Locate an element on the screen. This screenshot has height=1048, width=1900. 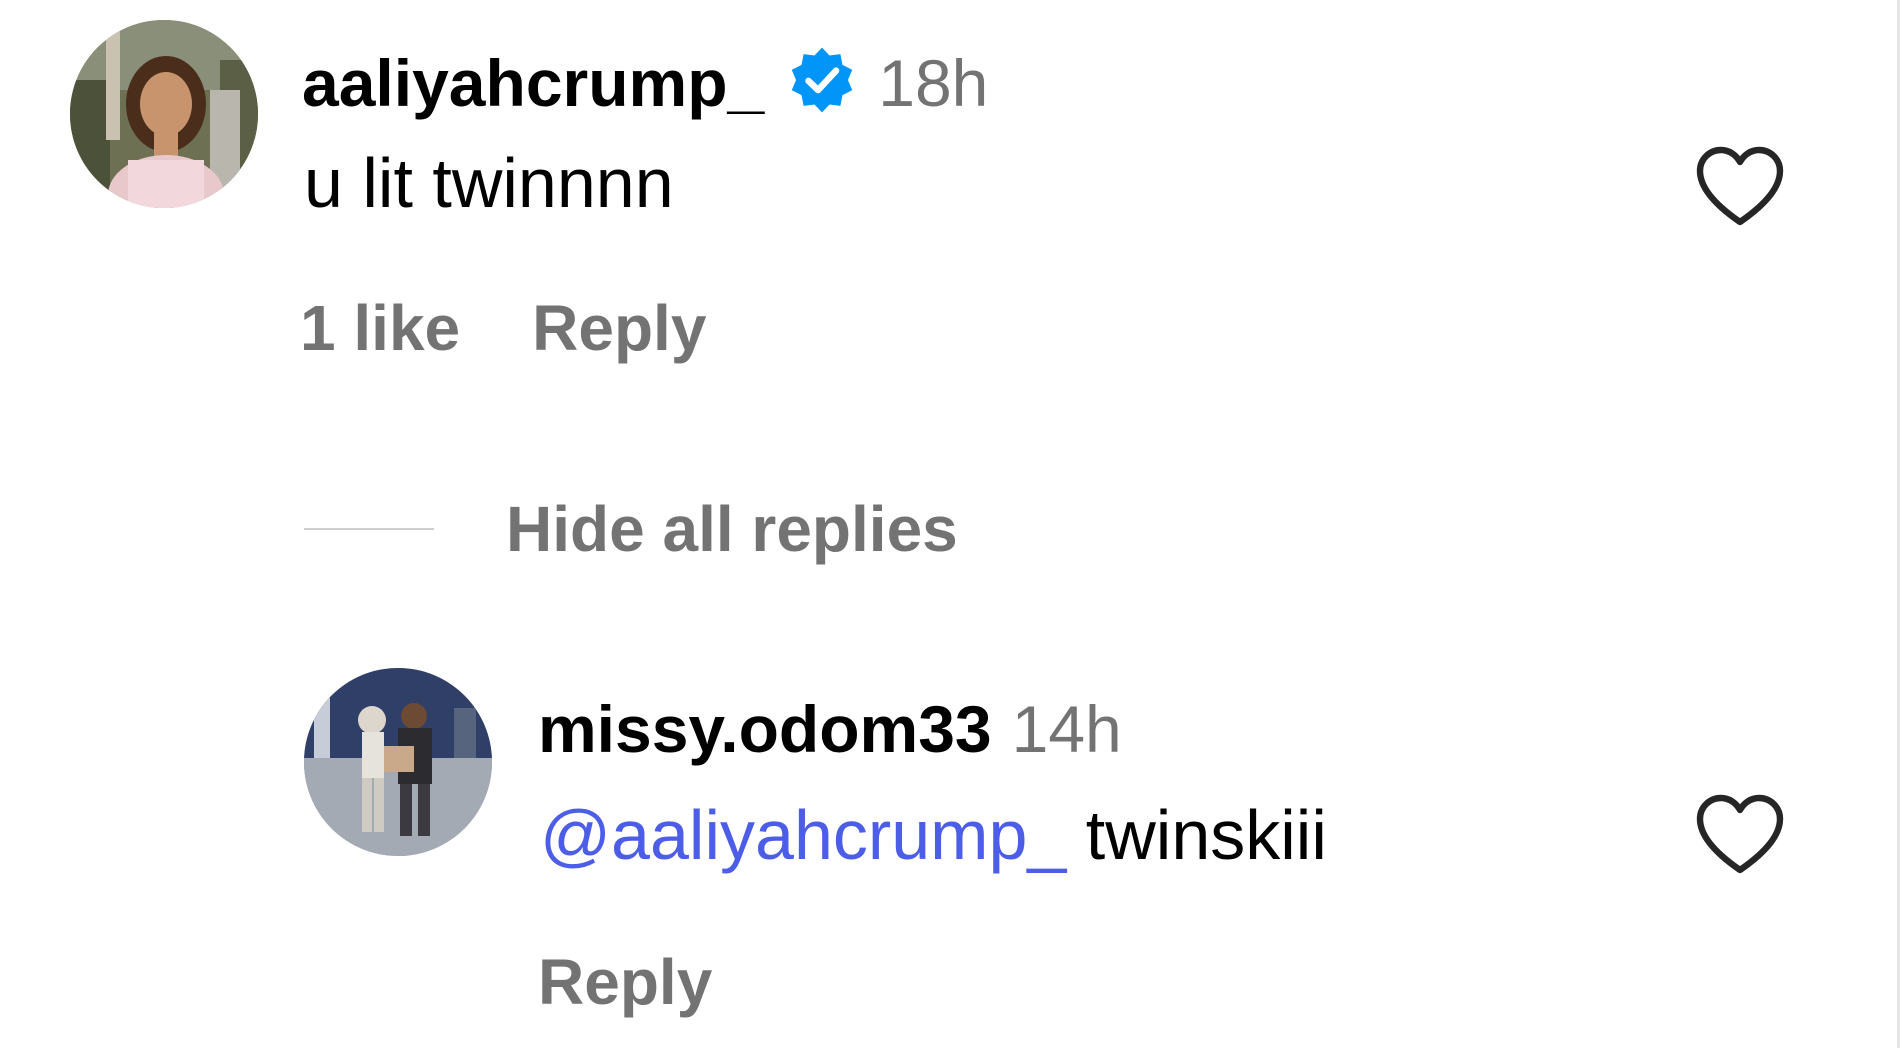
comment-text: u lit twinnnn is located at coordinates (489, 183).